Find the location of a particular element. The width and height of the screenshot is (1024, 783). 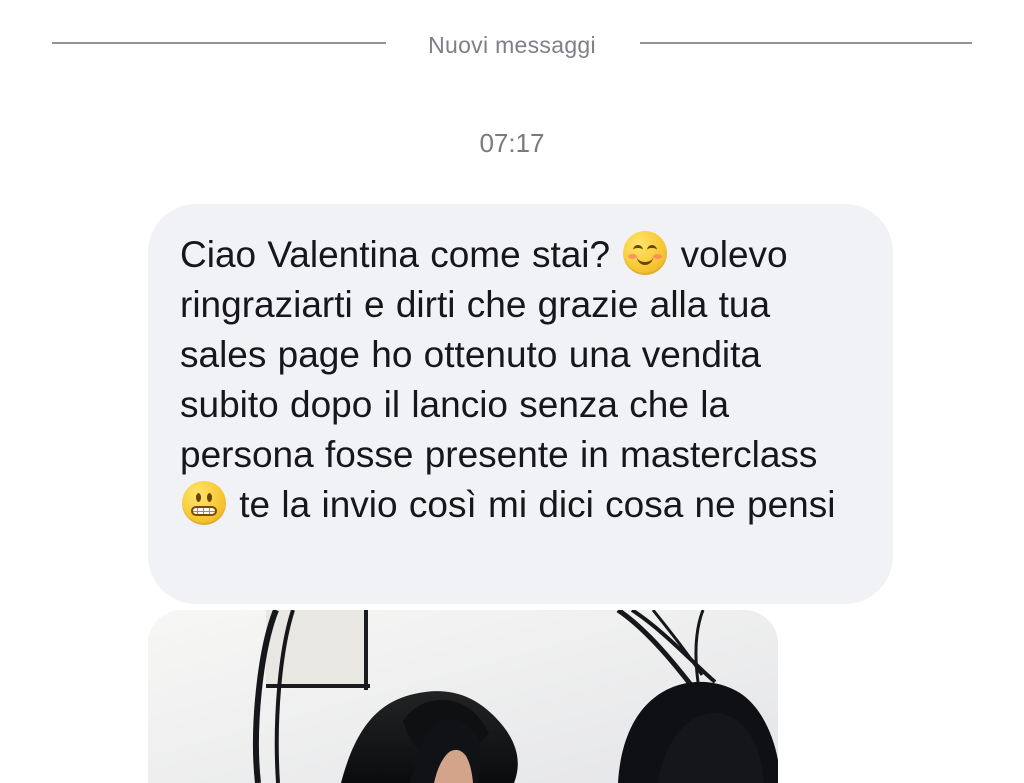

photo-thumbnail is located at coordinates (463, 696).